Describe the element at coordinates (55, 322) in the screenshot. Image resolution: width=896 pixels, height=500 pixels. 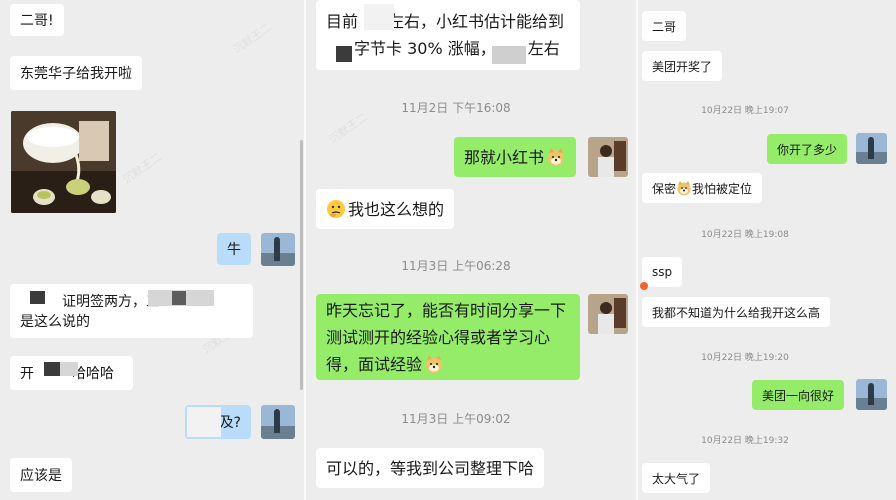
I see `message-text: 是这么说的` at that location.